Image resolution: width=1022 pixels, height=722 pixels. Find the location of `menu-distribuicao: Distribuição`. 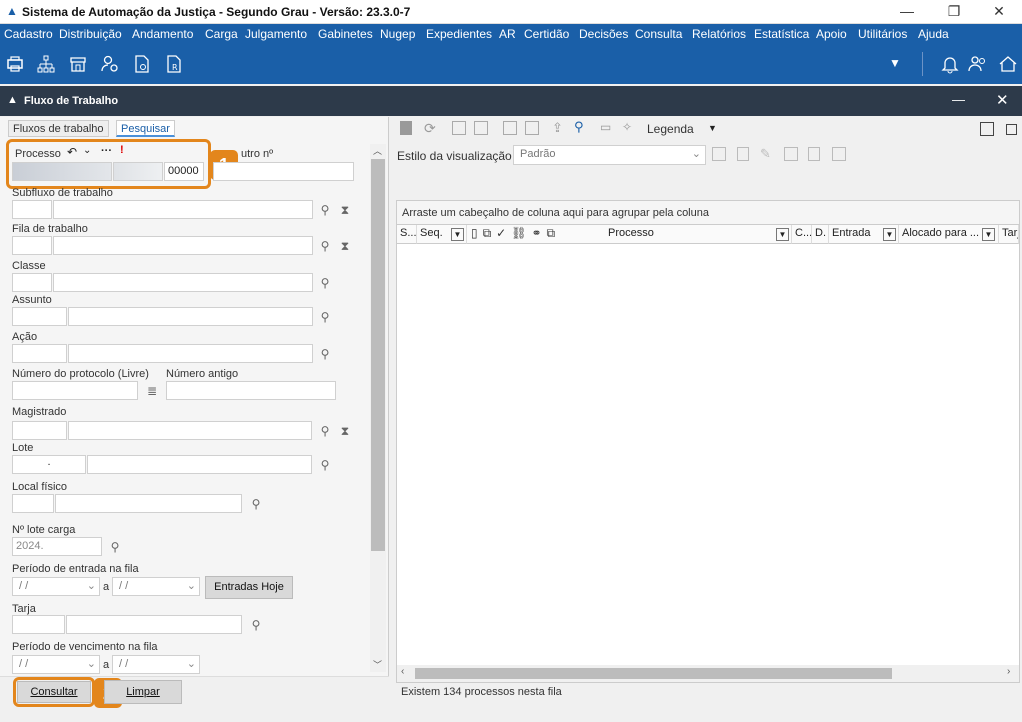

menu-distribuicao: Distribuição is located at coordinates (90, 34).